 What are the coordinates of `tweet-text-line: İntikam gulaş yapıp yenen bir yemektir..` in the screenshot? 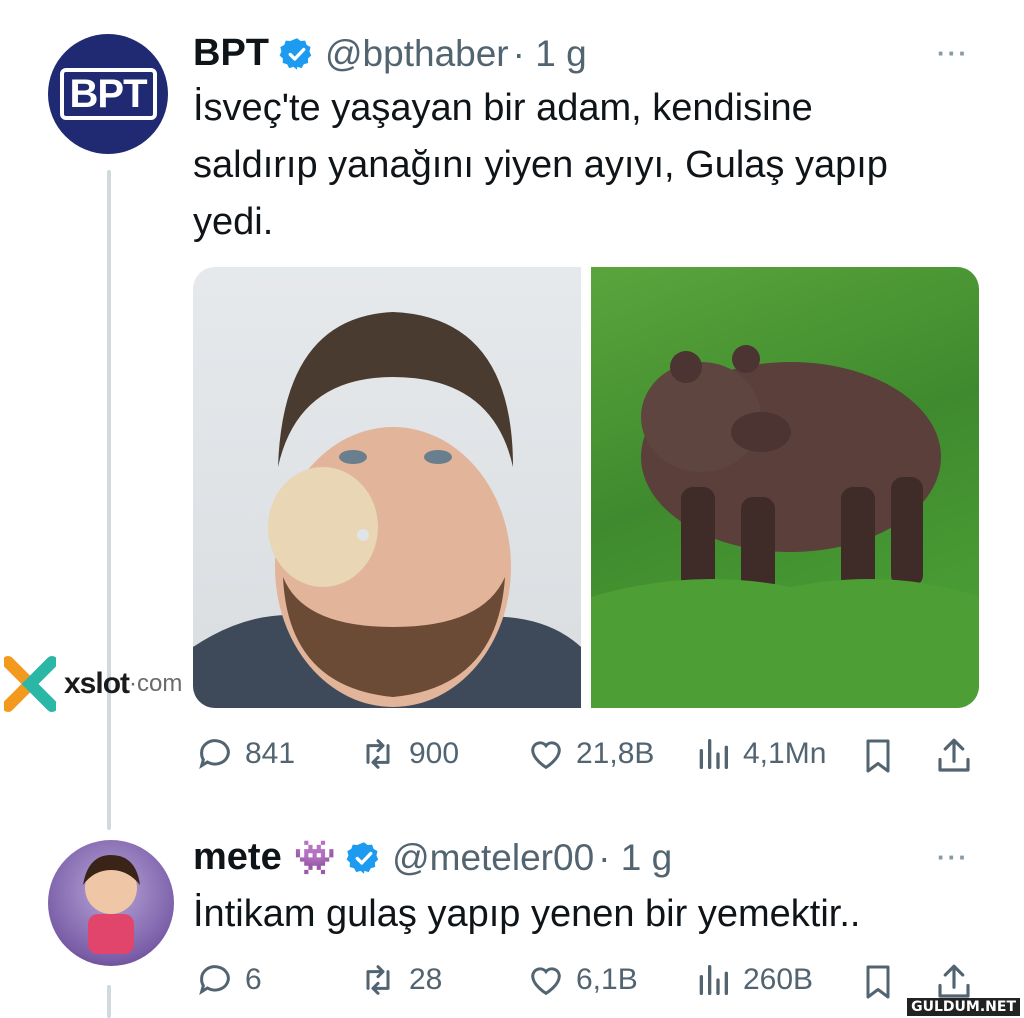 It's located at (527, 914).